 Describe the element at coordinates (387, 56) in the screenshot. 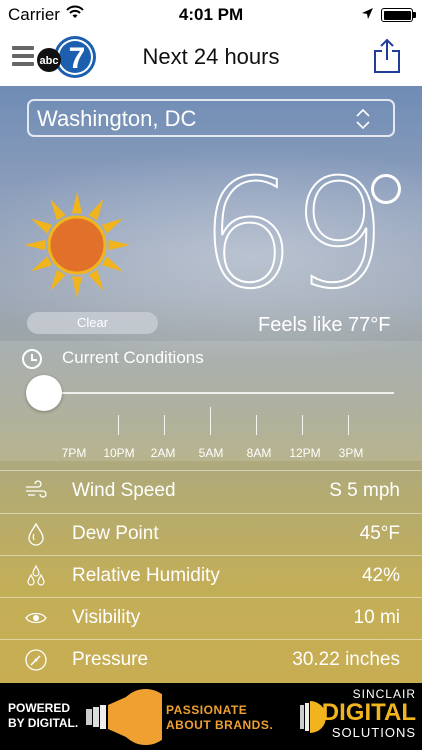

I see `share-icon` at that location.